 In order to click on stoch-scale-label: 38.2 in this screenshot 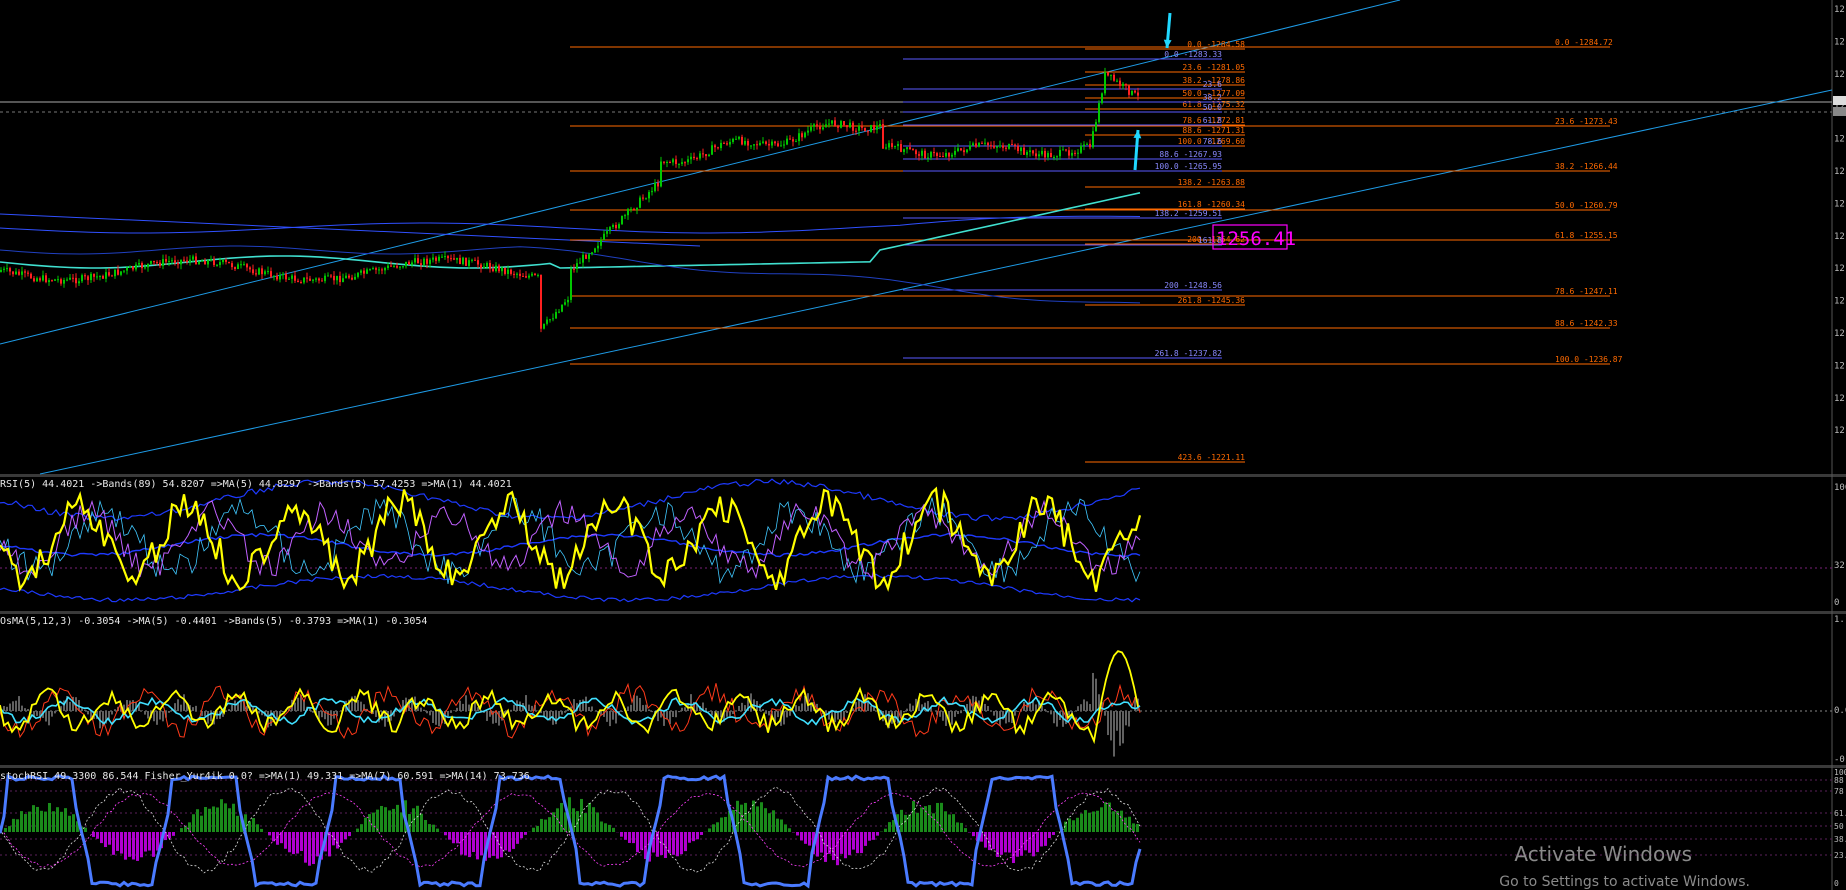, I will do `click(1840, 839)`.